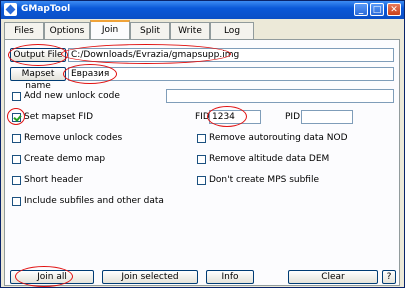 The image size is (405, 288). I want to click on output-file-field: C:/Downloads/Evrazia/gmapsupp.img, so click(231, 55).